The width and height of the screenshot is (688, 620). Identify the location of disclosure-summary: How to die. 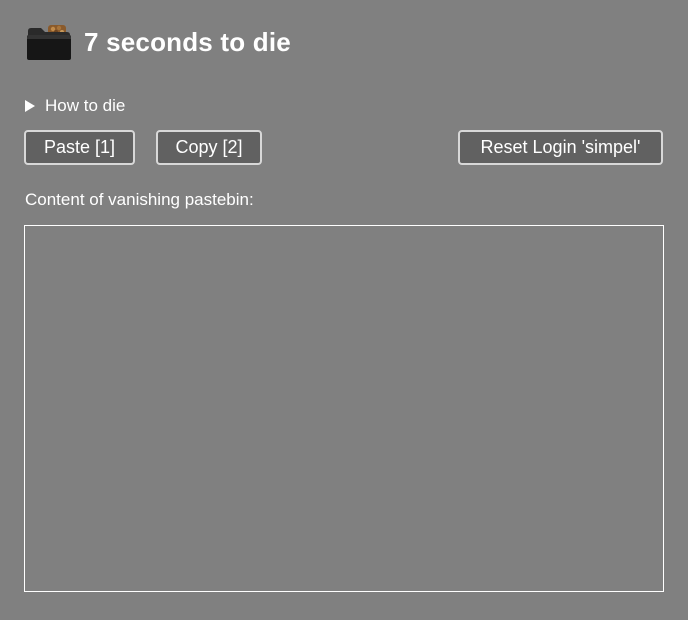
(85, 105).